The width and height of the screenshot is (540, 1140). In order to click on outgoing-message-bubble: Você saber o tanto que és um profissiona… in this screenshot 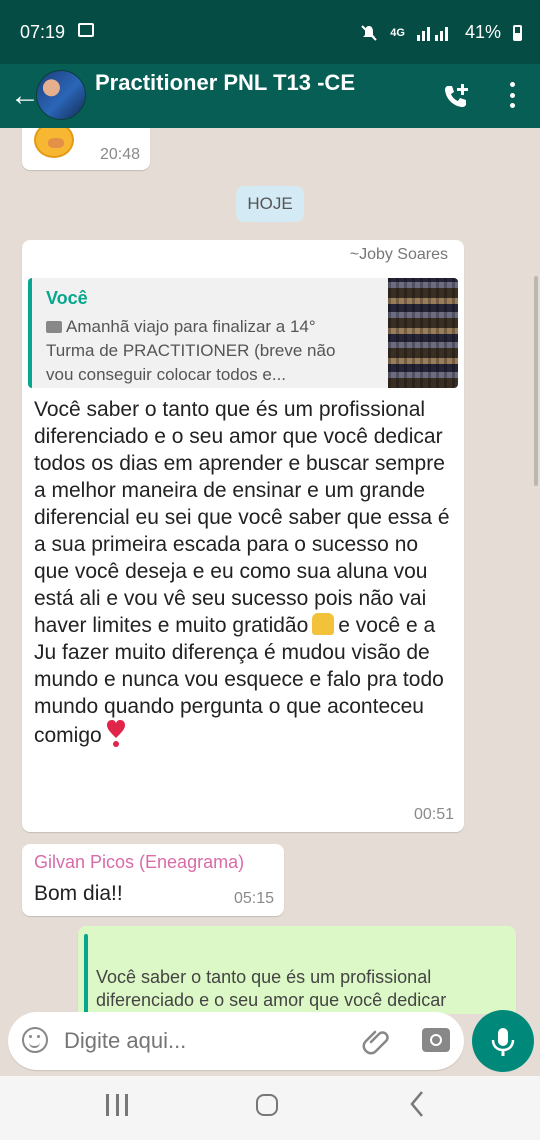, I will do `click(297, 970)`.